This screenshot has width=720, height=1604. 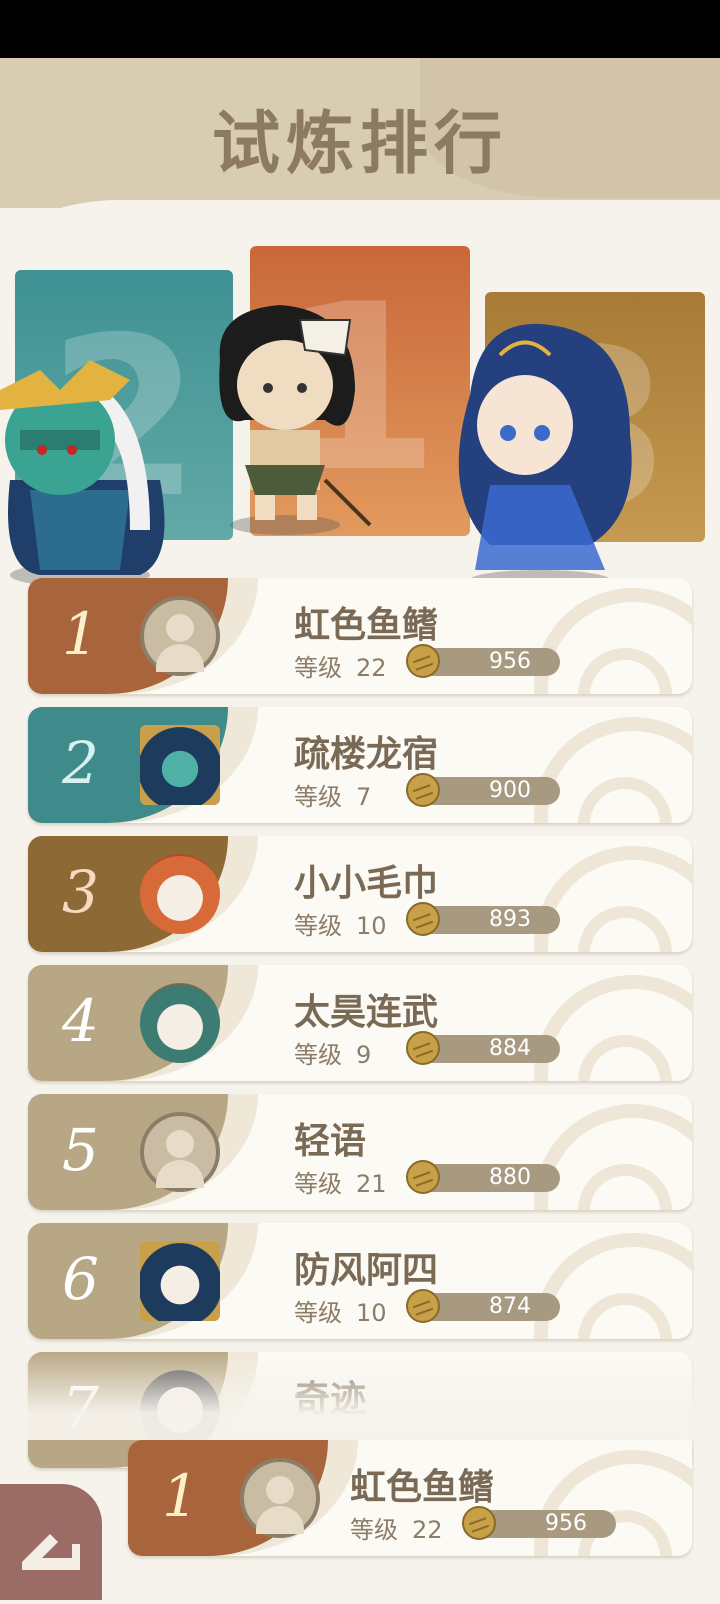 I want to click on rank-row: 3 小小毛巾 等级 10 893, so click(x=360, y=894).